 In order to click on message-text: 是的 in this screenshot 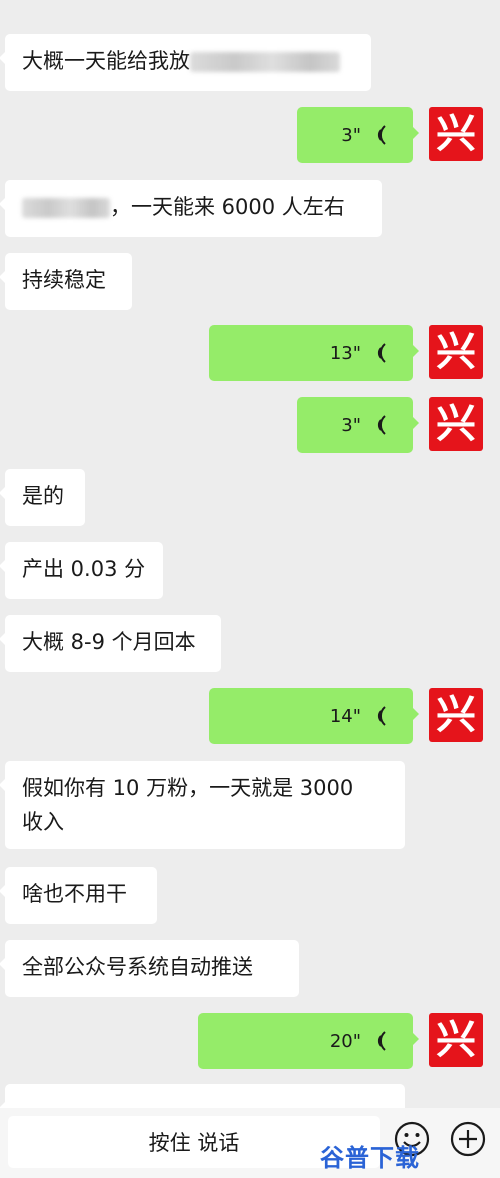, I will do `click(43, 496)`.